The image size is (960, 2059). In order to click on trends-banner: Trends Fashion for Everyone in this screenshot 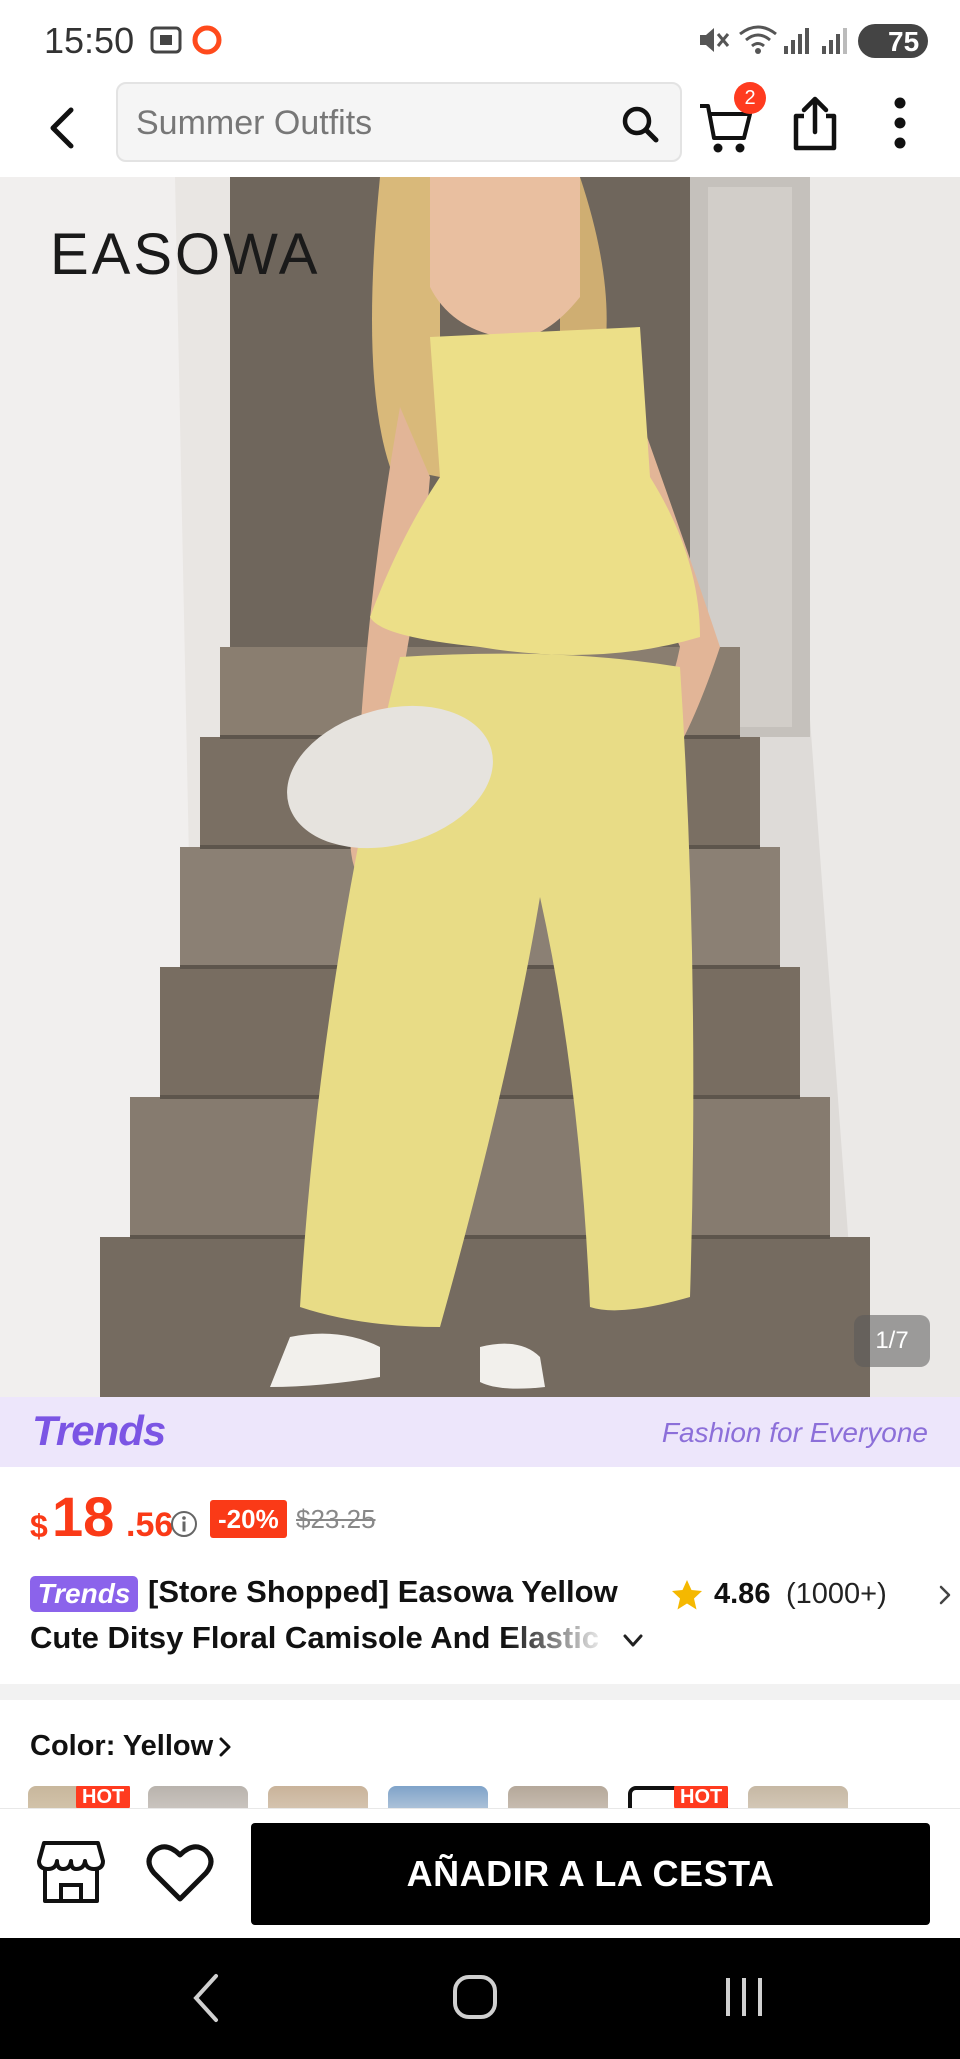, I will do `click(480, 1432)`.